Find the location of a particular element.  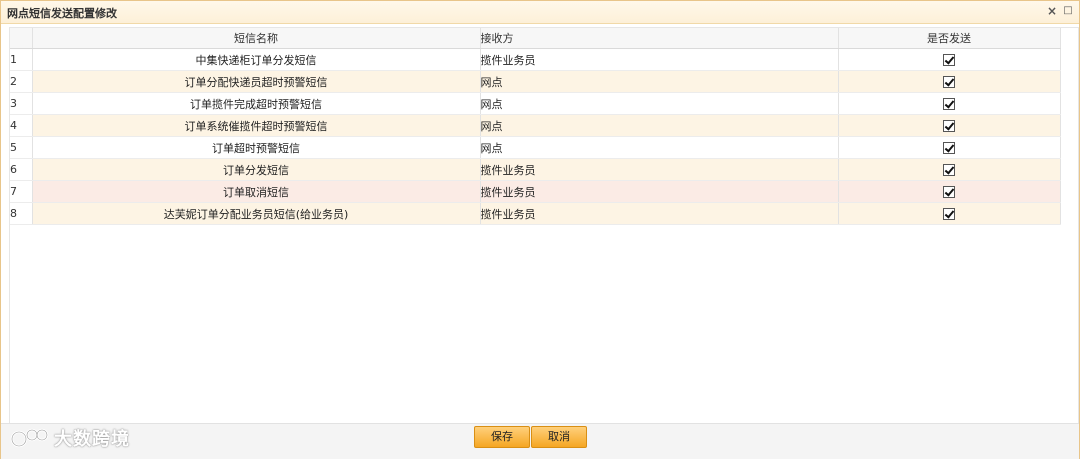

row-index: 3 is located at coordinates (21, 103).